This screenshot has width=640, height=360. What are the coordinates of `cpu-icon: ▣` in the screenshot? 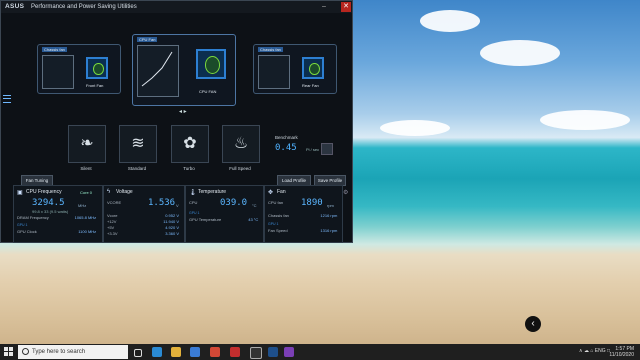 It's located at (20, 193).